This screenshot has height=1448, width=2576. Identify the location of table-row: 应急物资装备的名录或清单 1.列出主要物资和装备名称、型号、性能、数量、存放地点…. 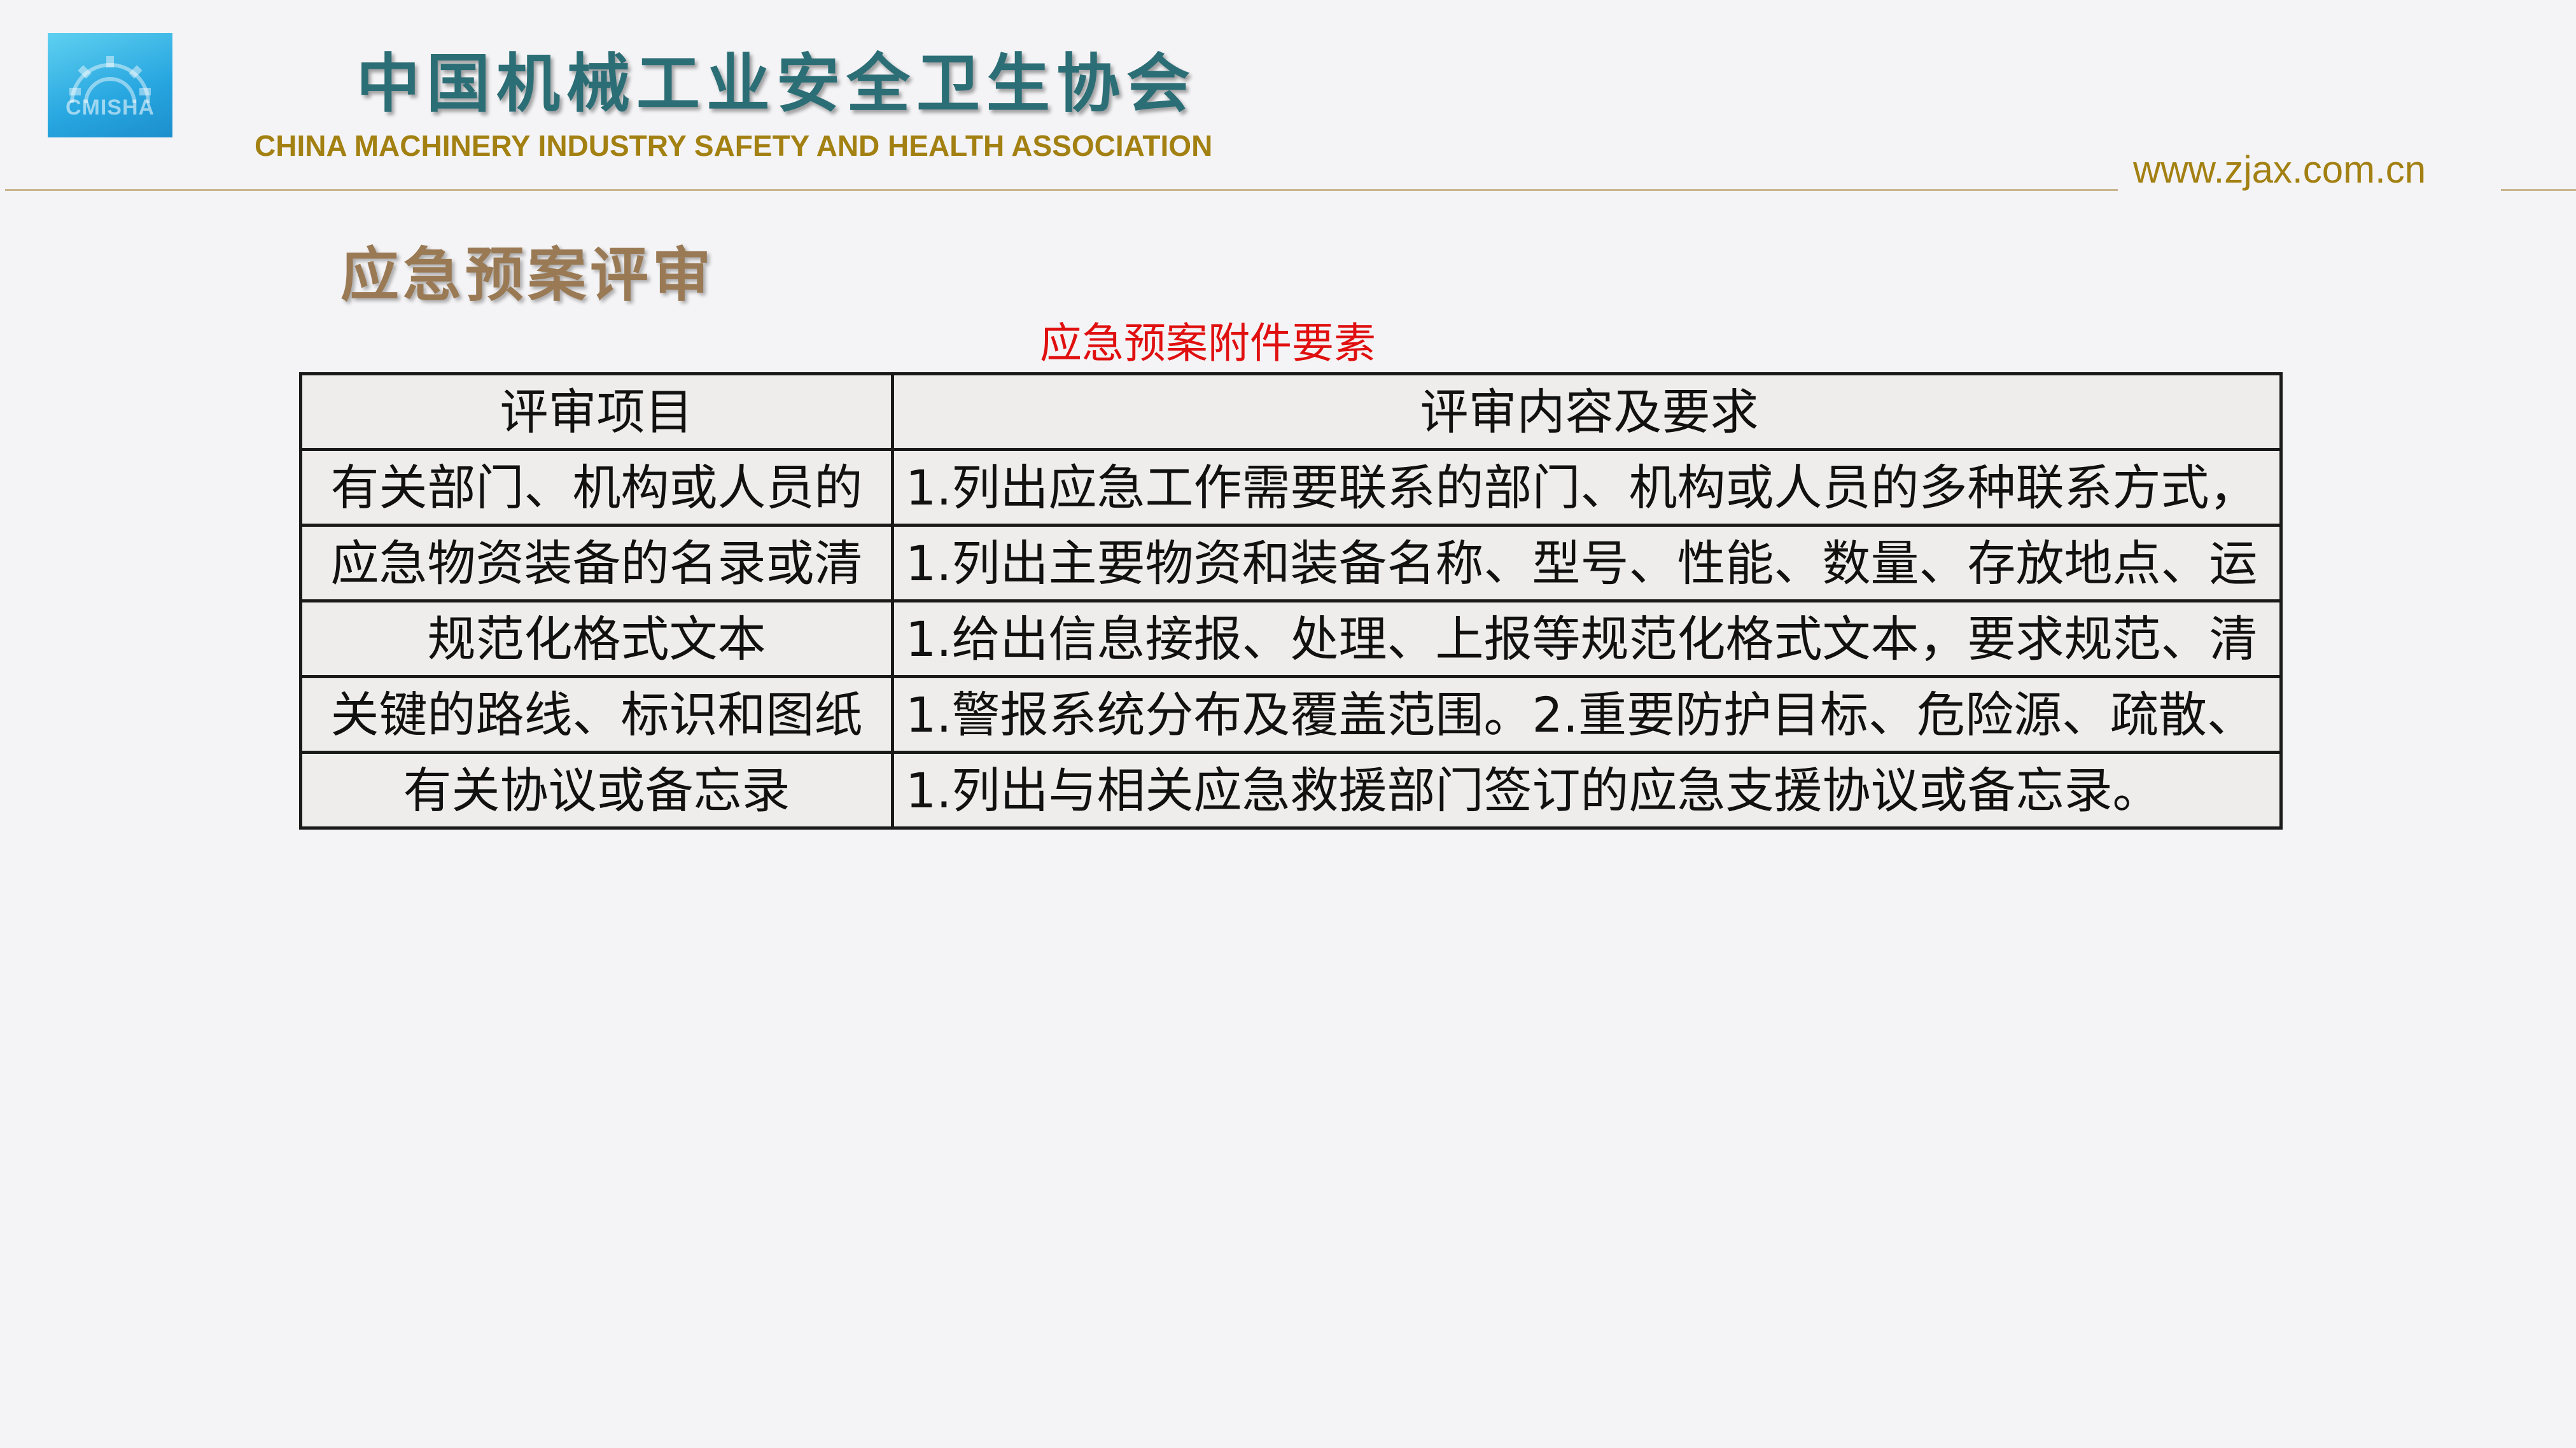
(1291, 563).